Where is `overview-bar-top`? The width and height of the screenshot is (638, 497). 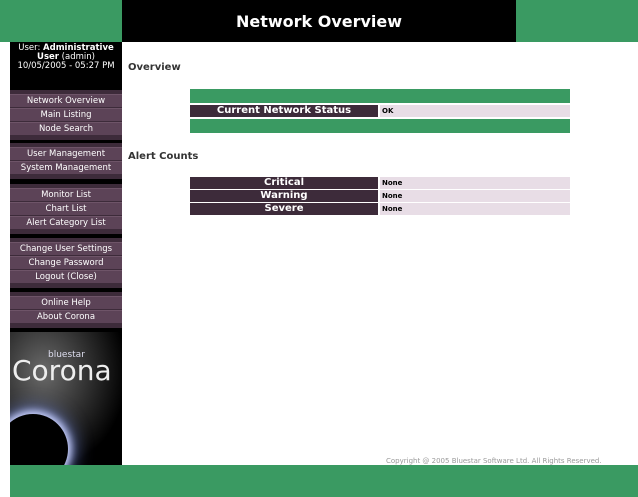
overview-bar-top is located at coordinates (380, 96).